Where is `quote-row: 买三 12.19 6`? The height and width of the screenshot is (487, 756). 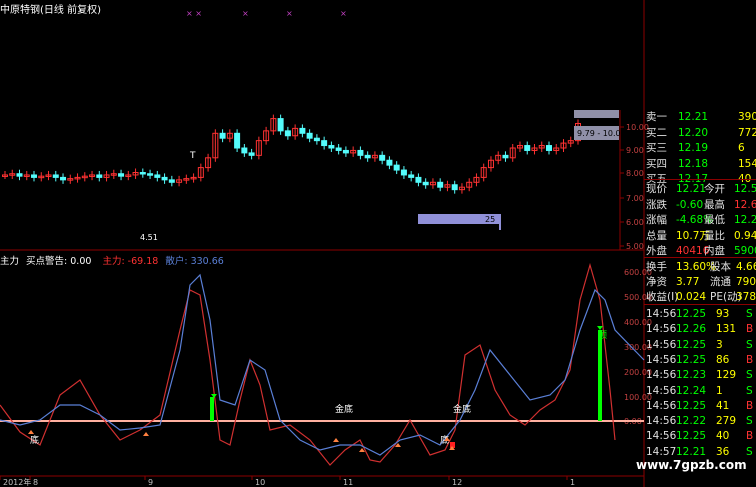 quote-row: 买三 12.19 6 is located at coordinates (701, 148).